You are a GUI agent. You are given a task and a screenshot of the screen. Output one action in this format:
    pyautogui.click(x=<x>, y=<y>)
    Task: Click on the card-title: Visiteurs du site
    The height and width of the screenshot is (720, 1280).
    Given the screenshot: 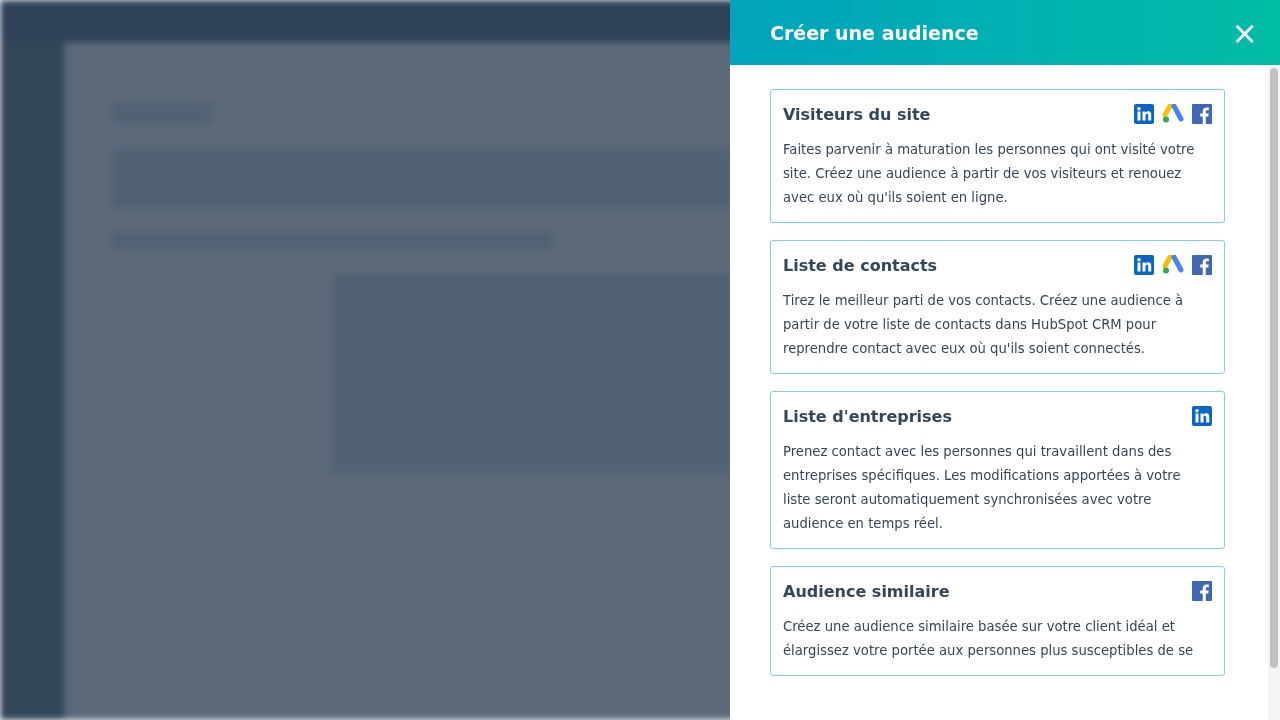 What is the action you would take?
    pyautogui.click(x=857, y=114)
    